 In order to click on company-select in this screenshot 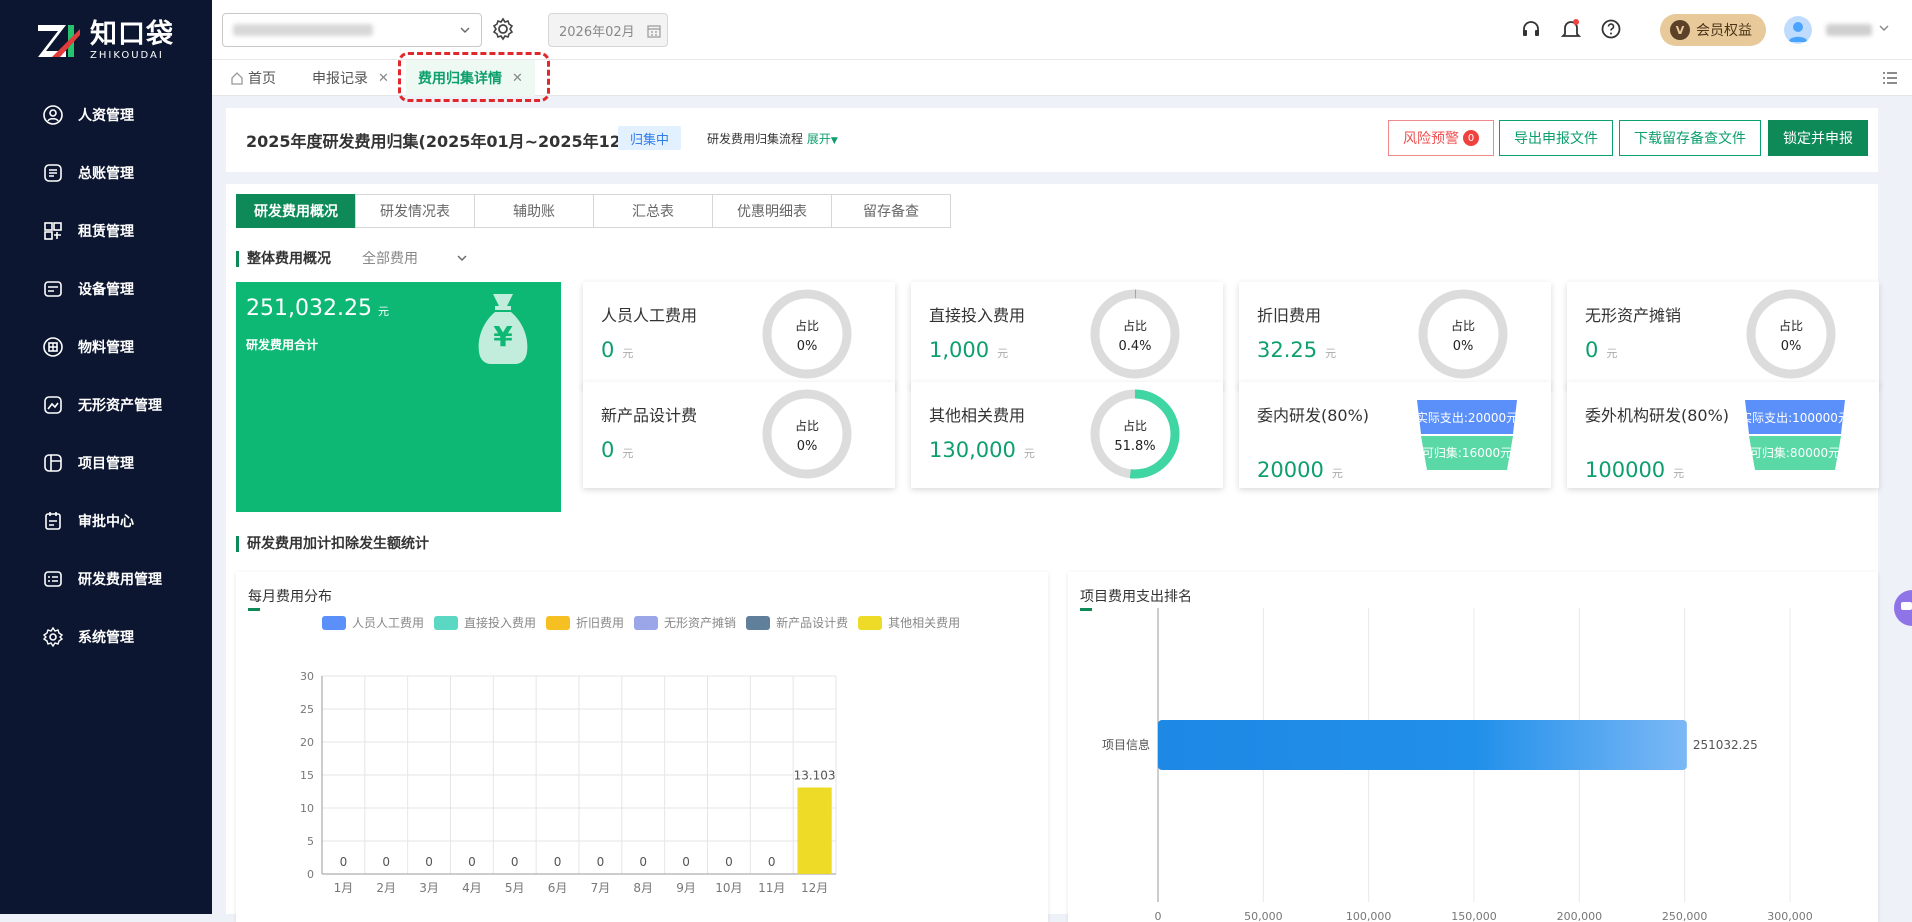, I will do `click(352, 30)`.